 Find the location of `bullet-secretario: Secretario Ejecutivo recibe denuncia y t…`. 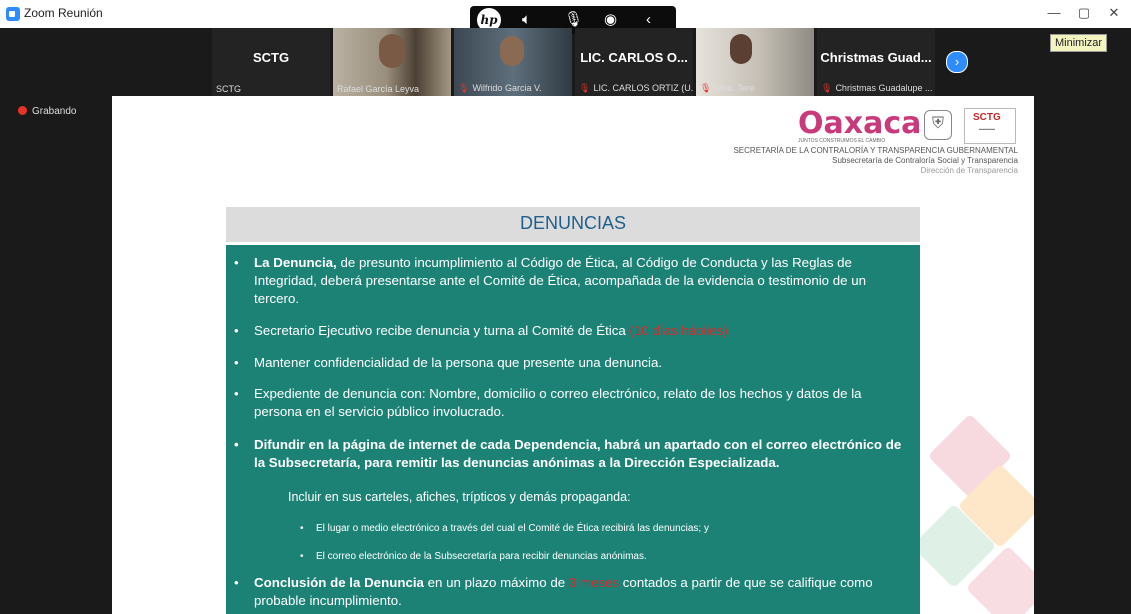

bullet-secretario: Secretario Ejecutivo recibe denuncia y t… is located at coordinates (569, 331).